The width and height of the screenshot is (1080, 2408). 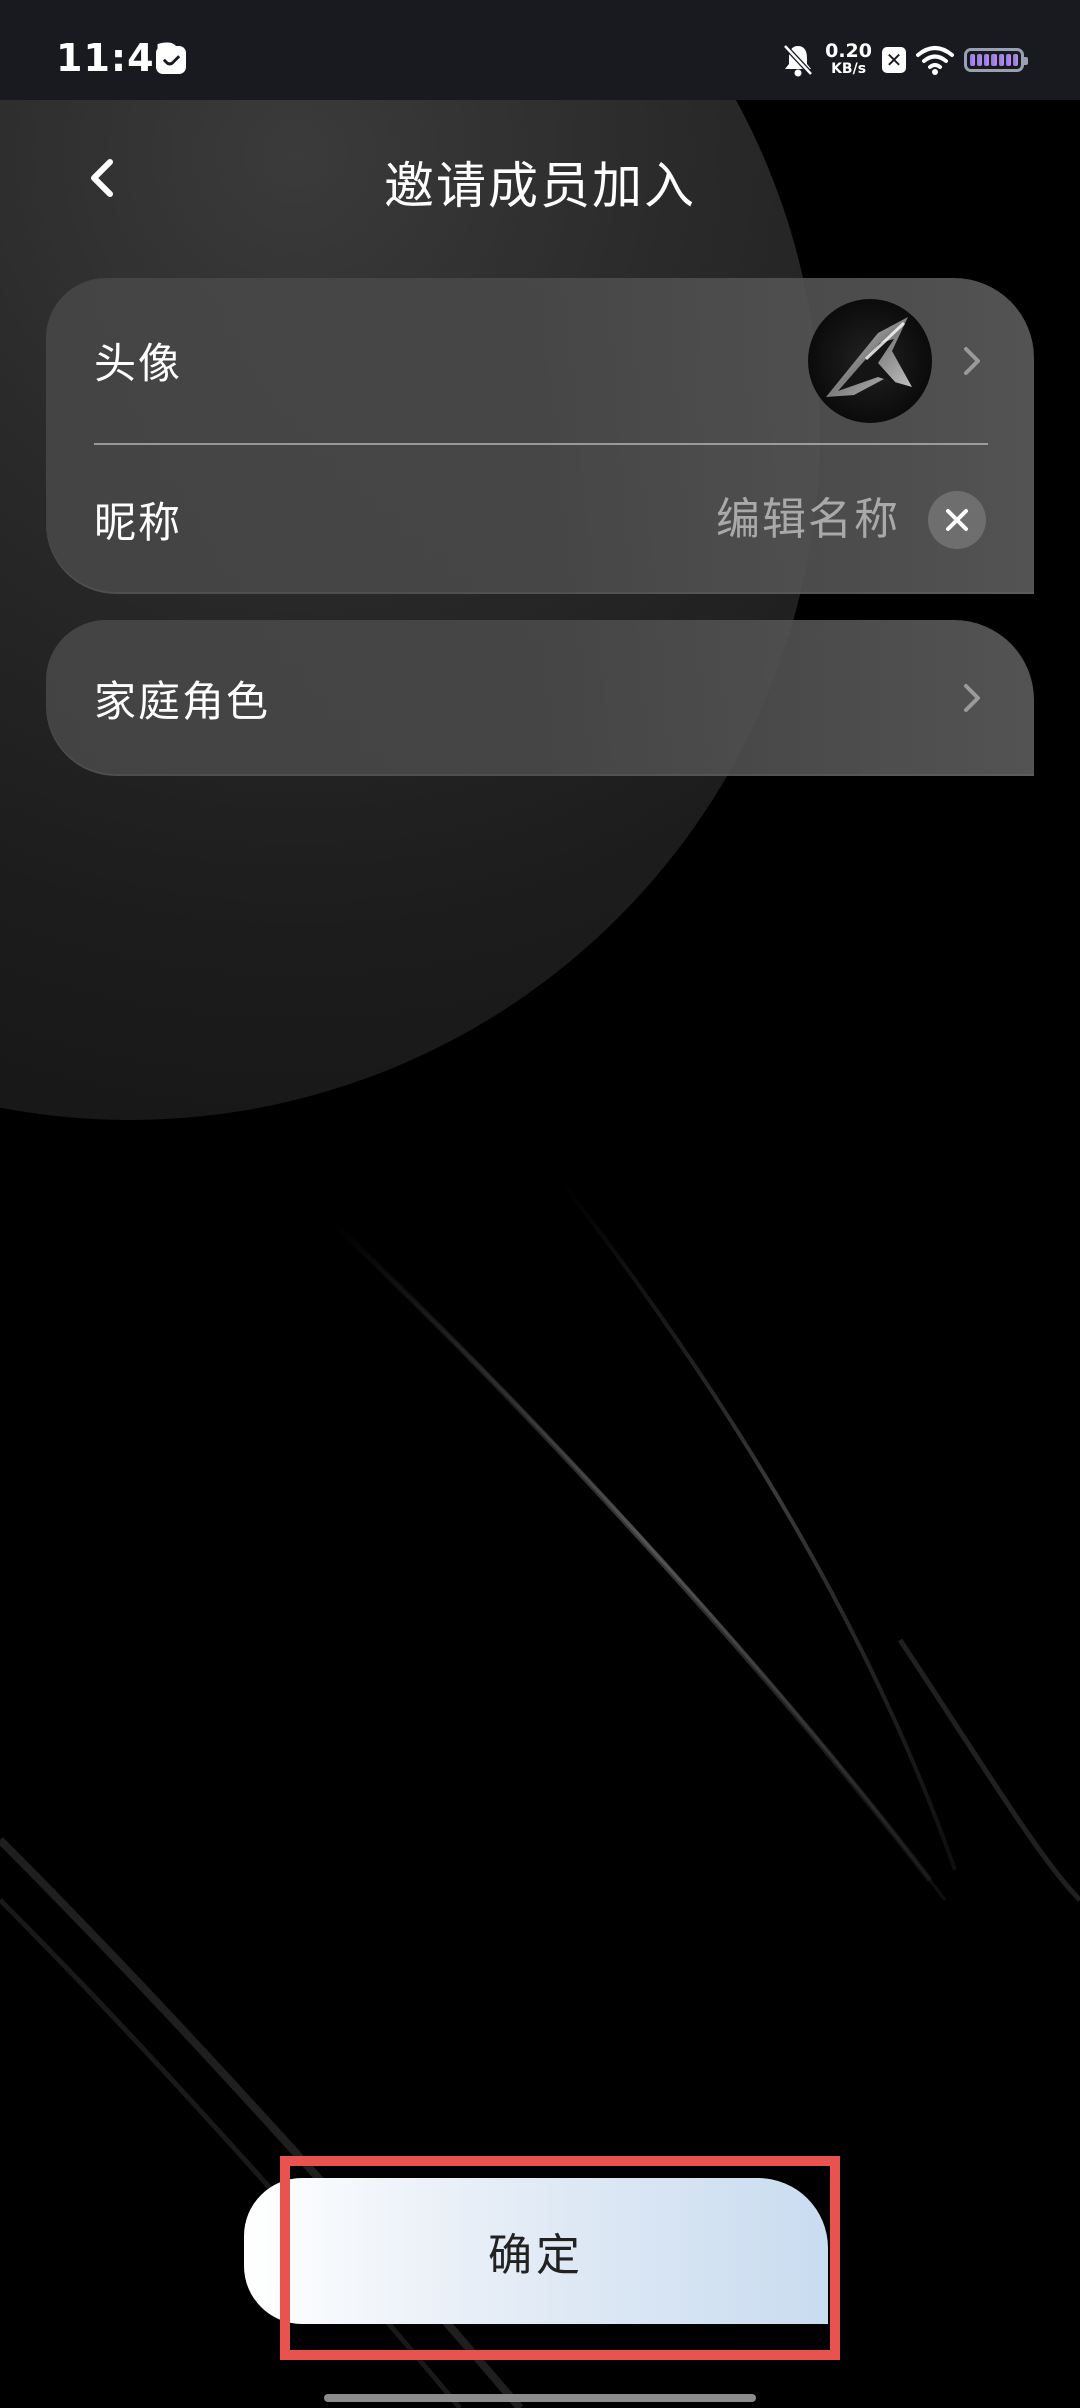 I want to click on bell-muted-icon, so click(x=798, y=60).